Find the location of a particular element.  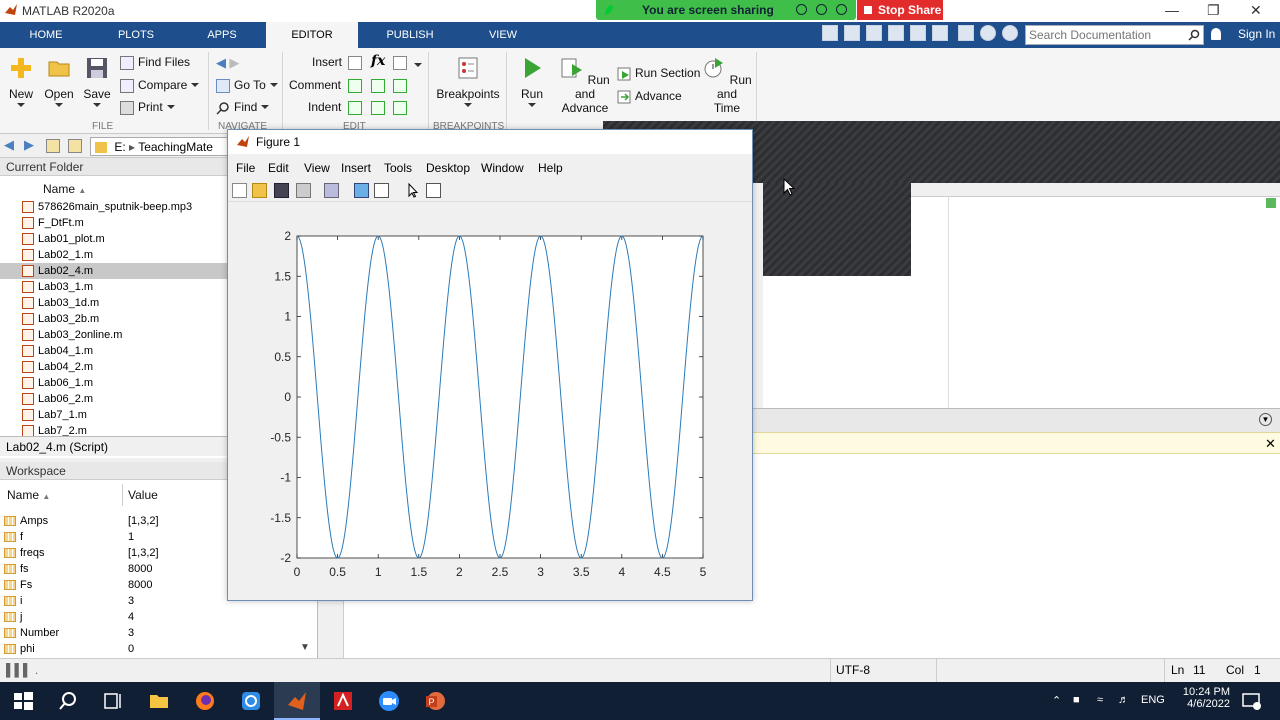

copy-icon is located at coordinates (874, 33).